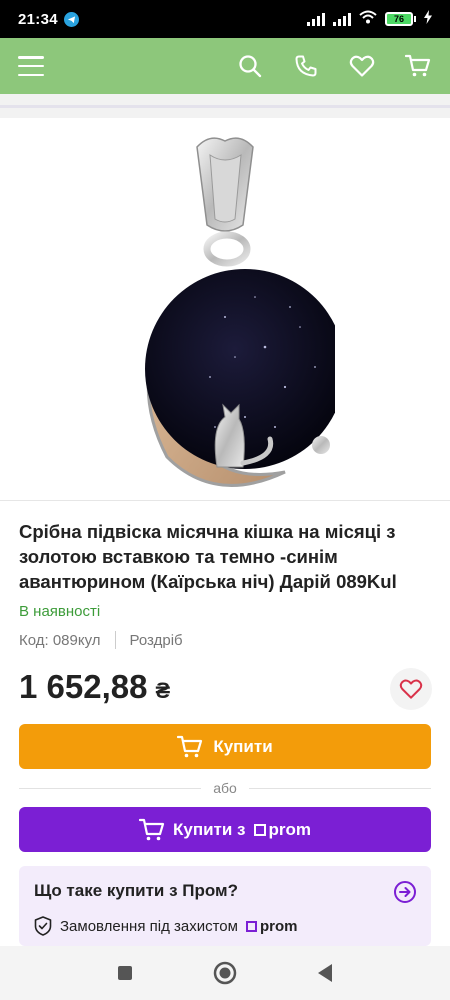 The image size is (450, 1000). I want to click on buy-with-prom-button: Купити з prom, so click(225, 829).